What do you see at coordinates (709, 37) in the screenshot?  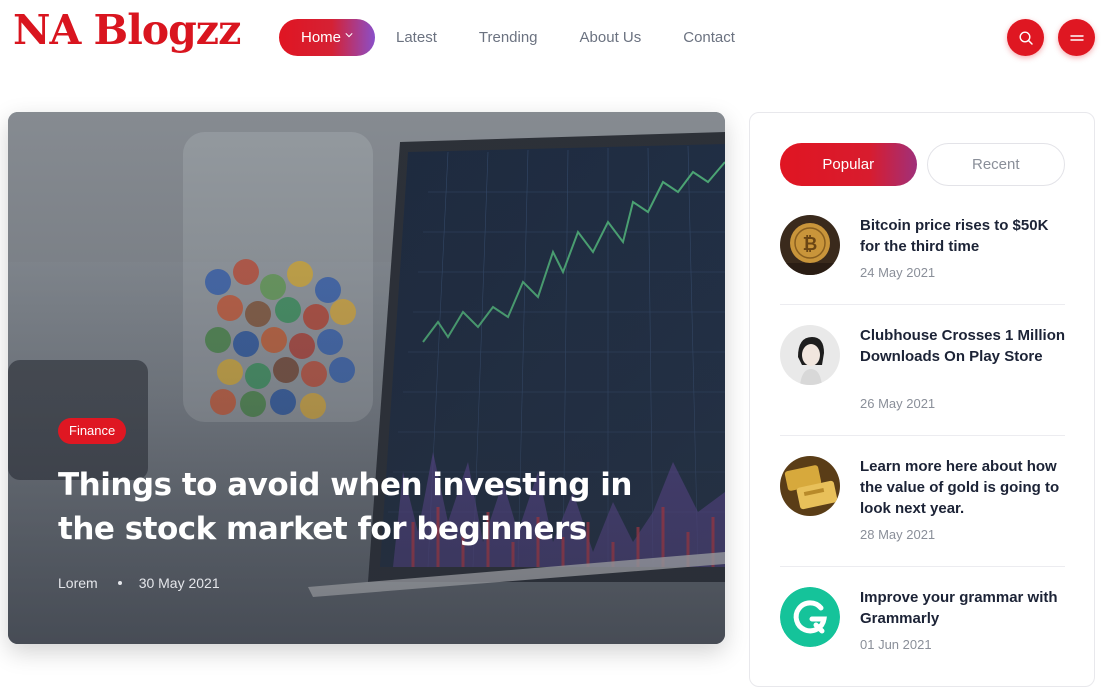 I see `nav-item-contact: Contact` at bounding box center [709, 37].